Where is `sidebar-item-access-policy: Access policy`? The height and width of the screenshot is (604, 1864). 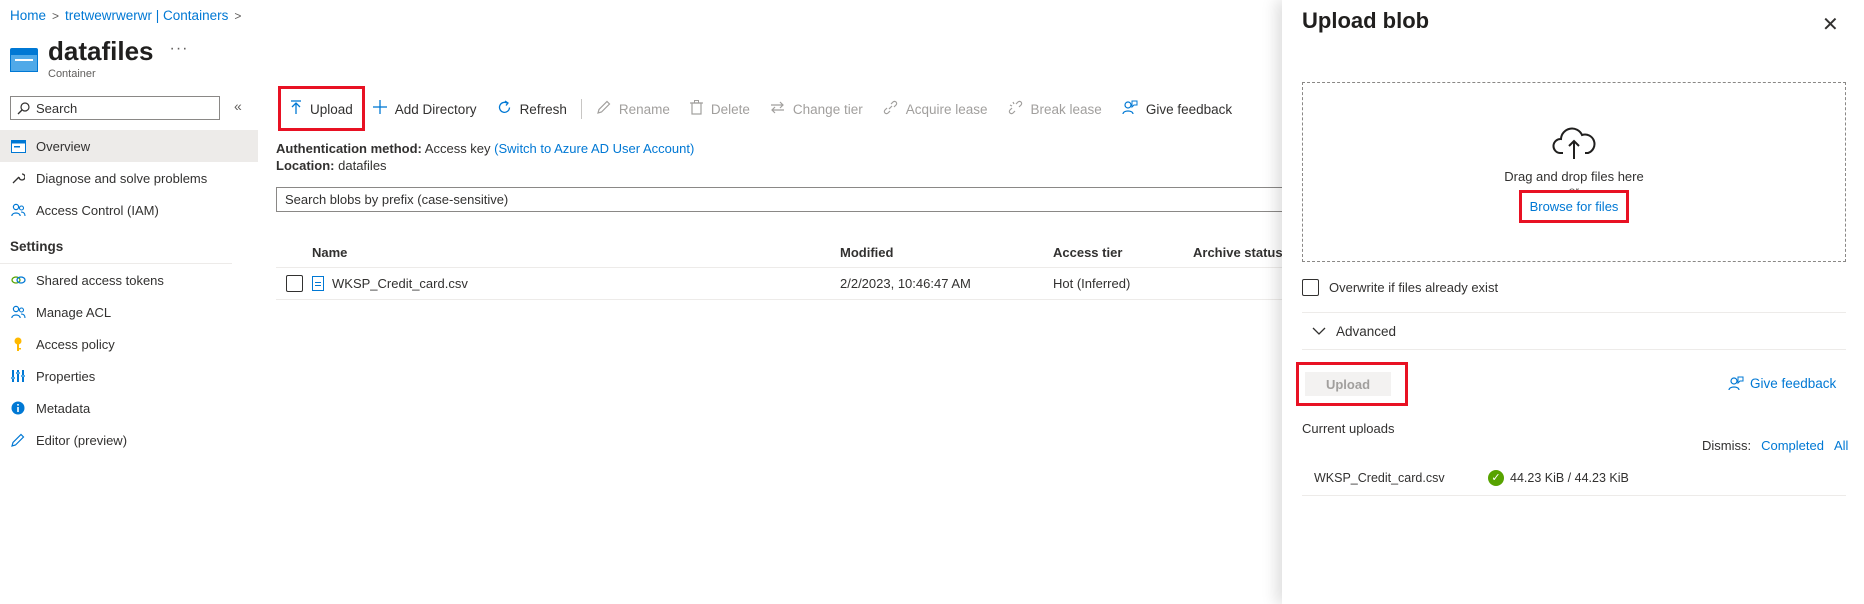
sidebar-item-access-policy: Access policy is located at coordinates (129, 344).